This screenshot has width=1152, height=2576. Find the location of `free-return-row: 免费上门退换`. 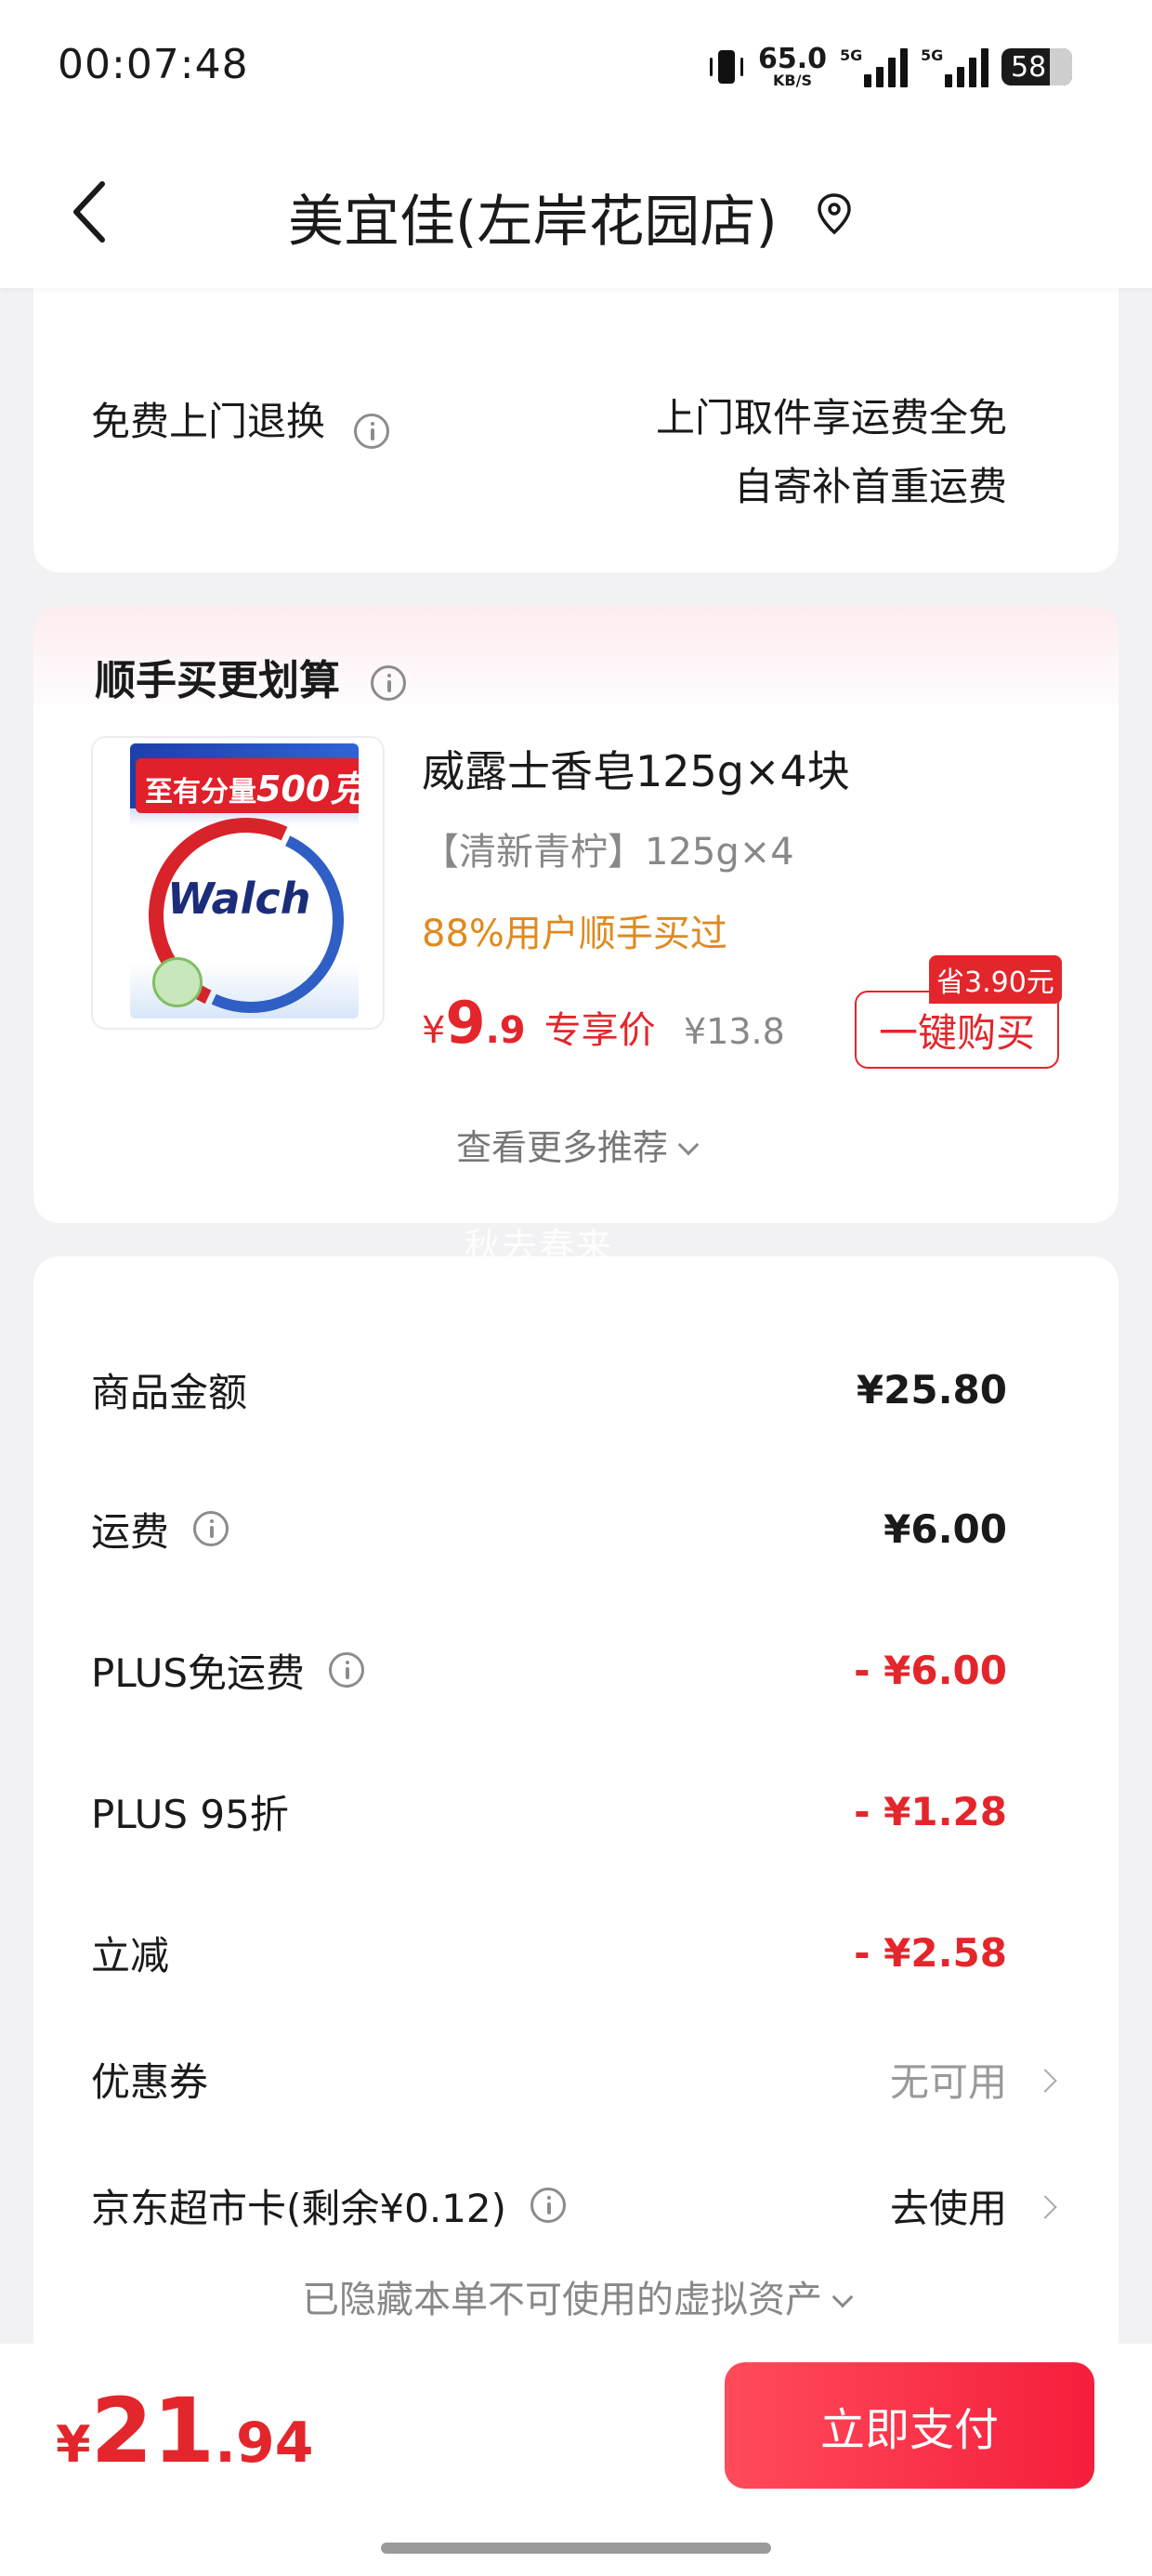

free-return-row: 免费上门退换 is located at coordinates (240, 419).